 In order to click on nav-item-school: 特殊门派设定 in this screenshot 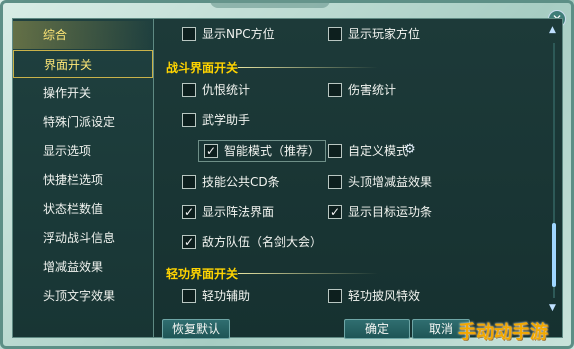, I will do `click(83, 122)`.